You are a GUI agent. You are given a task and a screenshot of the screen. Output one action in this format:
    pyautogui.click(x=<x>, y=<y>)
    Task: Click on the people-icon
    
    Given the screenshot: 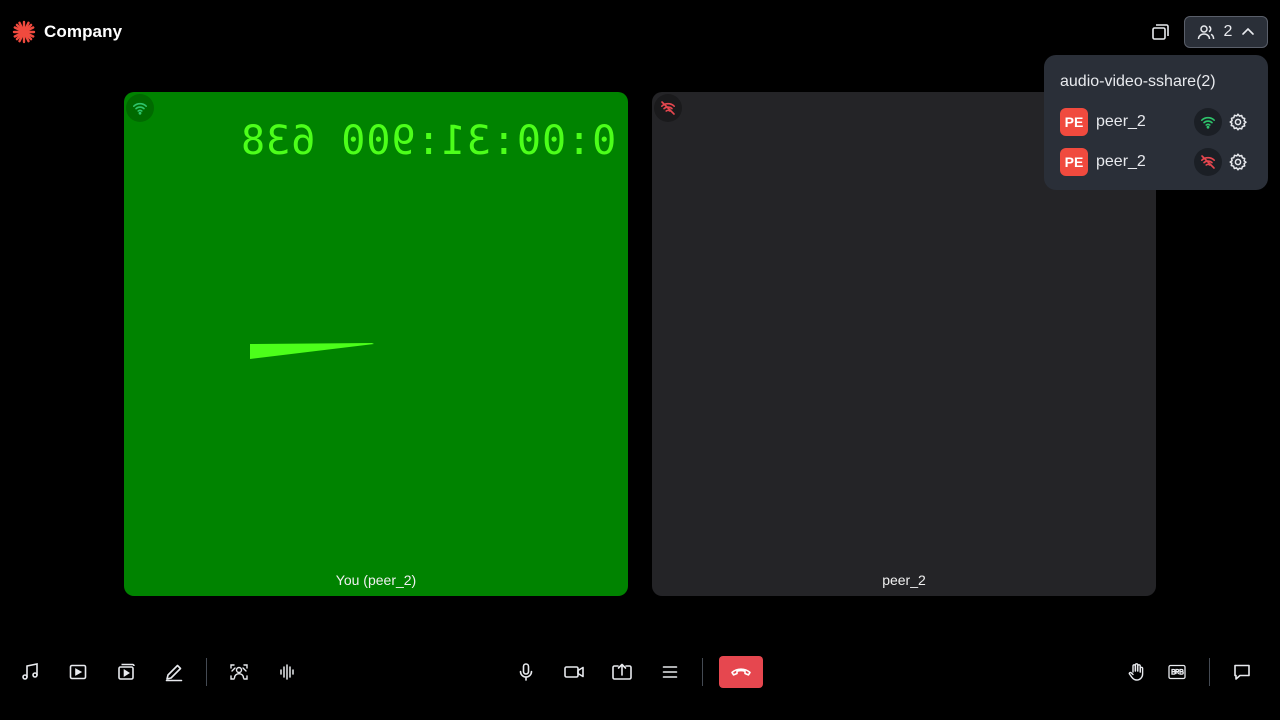 What is the action you would take?
    pyautogui.click(x=1205, y=32)
    